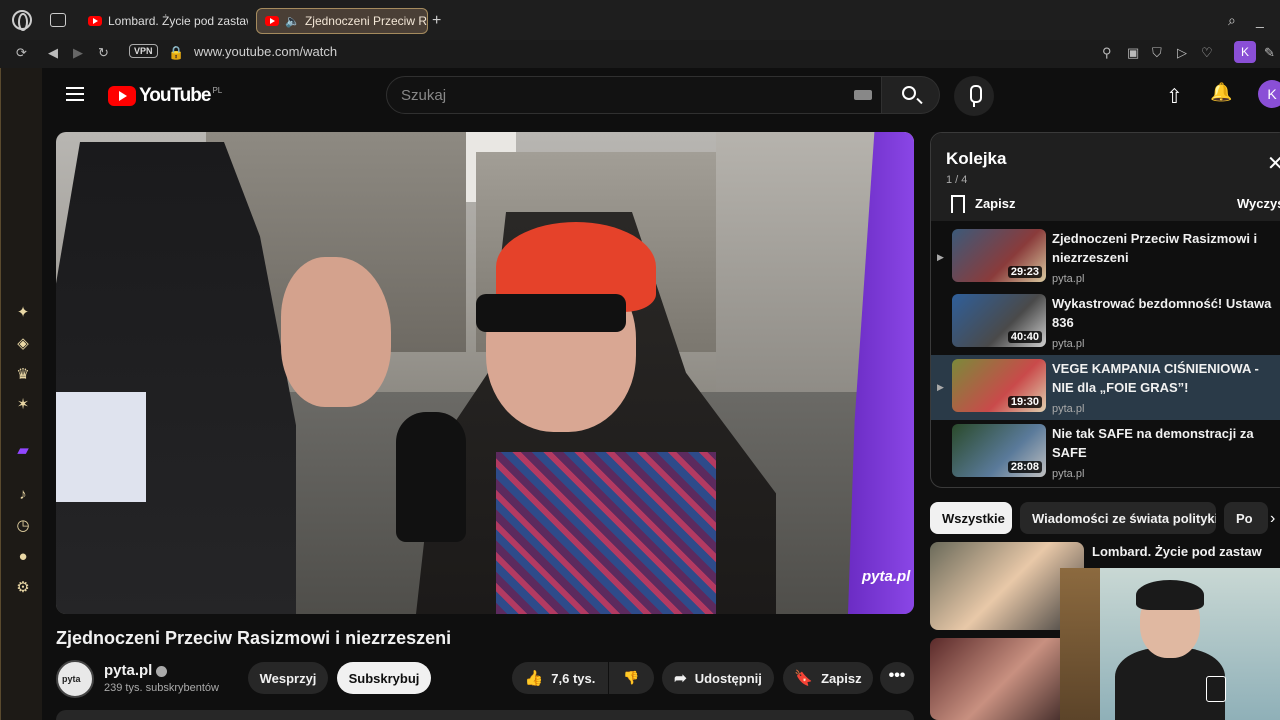 This screenshot has width=1280, height=720. What do you see at coordinates (1170, 644) in the screenshot?
I see `webcam-overlay` at bounding box center [1170, 644].